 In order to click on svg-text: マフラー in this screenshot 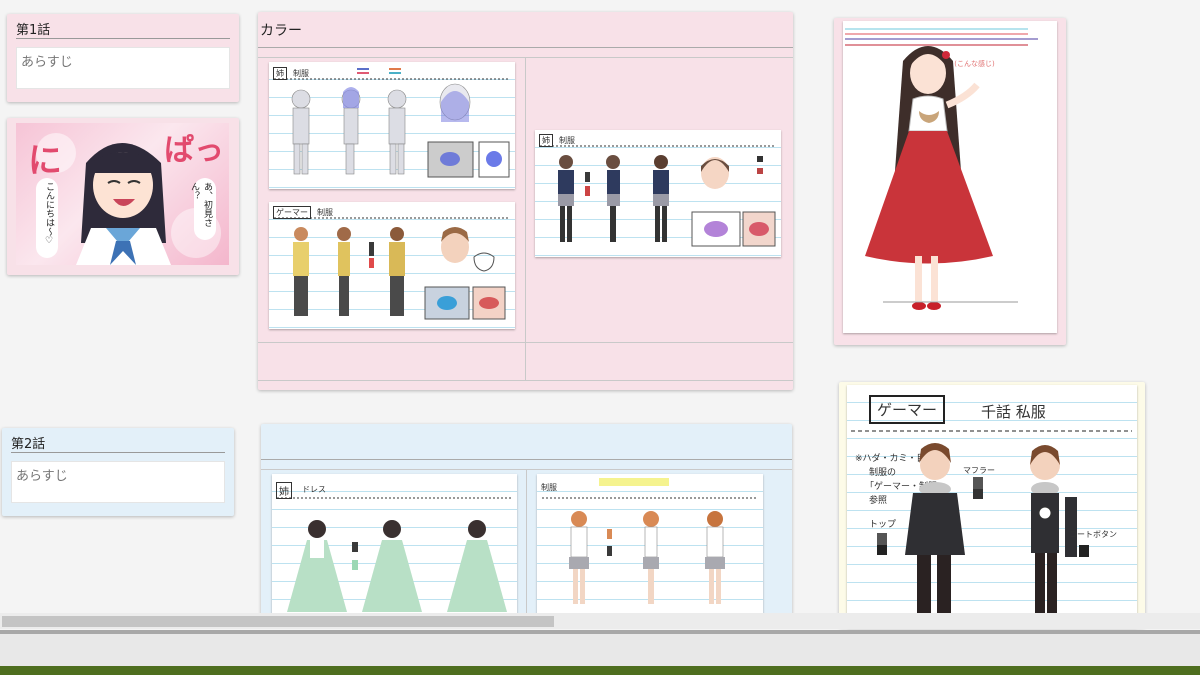, I will do `click(979, 470)`.